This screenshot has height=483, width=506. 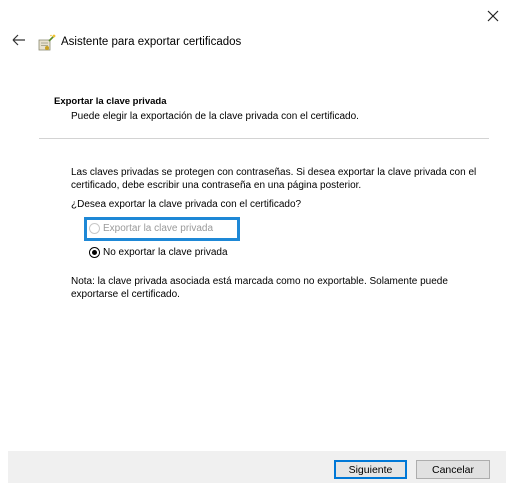 What do you see at coordinates (165, 252) in the screenshot?
I see `radio-label-no-export: No exportar la clave privada` at bounding box center [165, 252].